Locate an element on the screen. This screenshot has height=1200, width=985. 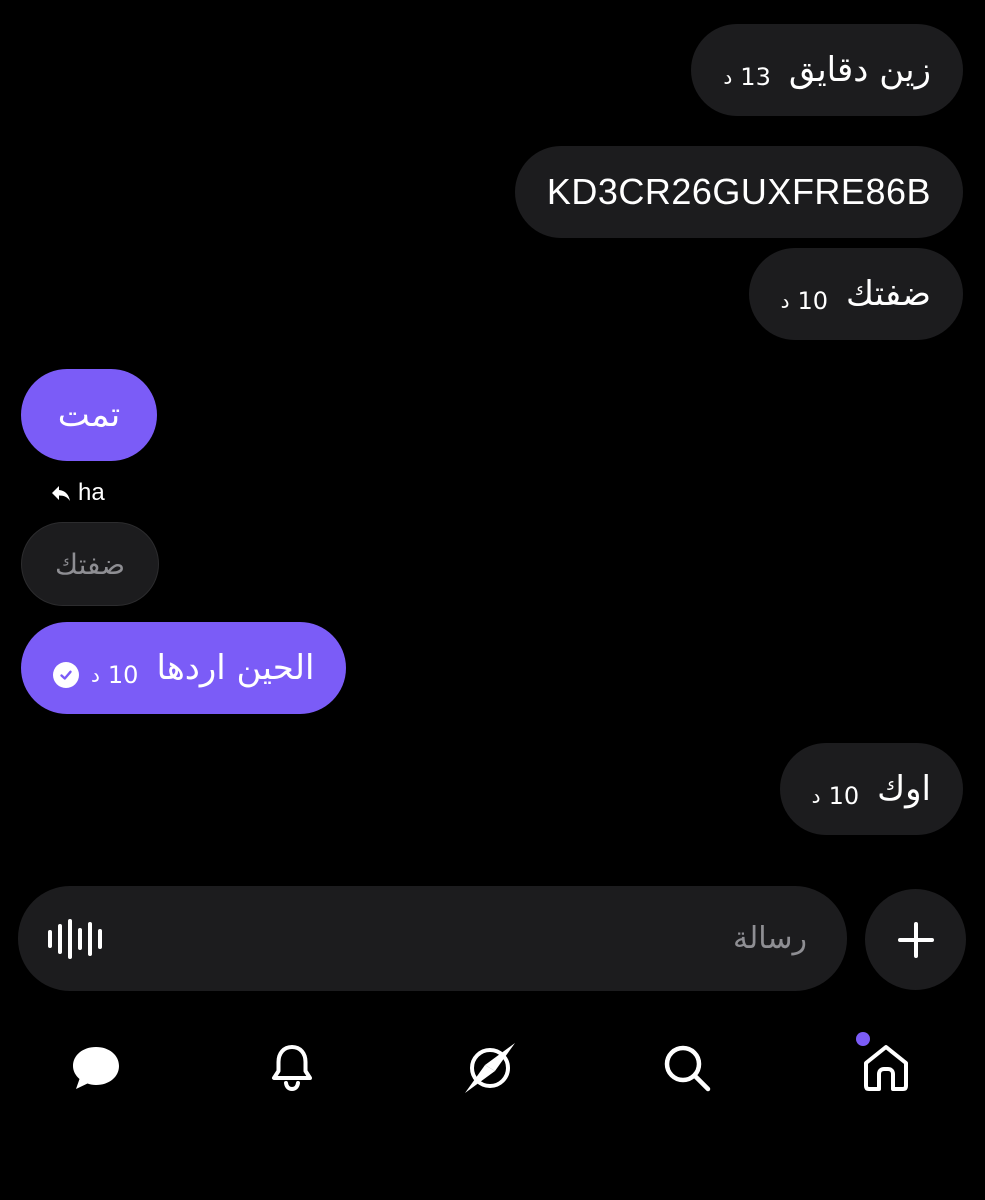
message-text: الحين اردها is located at coordinates (235, 668).